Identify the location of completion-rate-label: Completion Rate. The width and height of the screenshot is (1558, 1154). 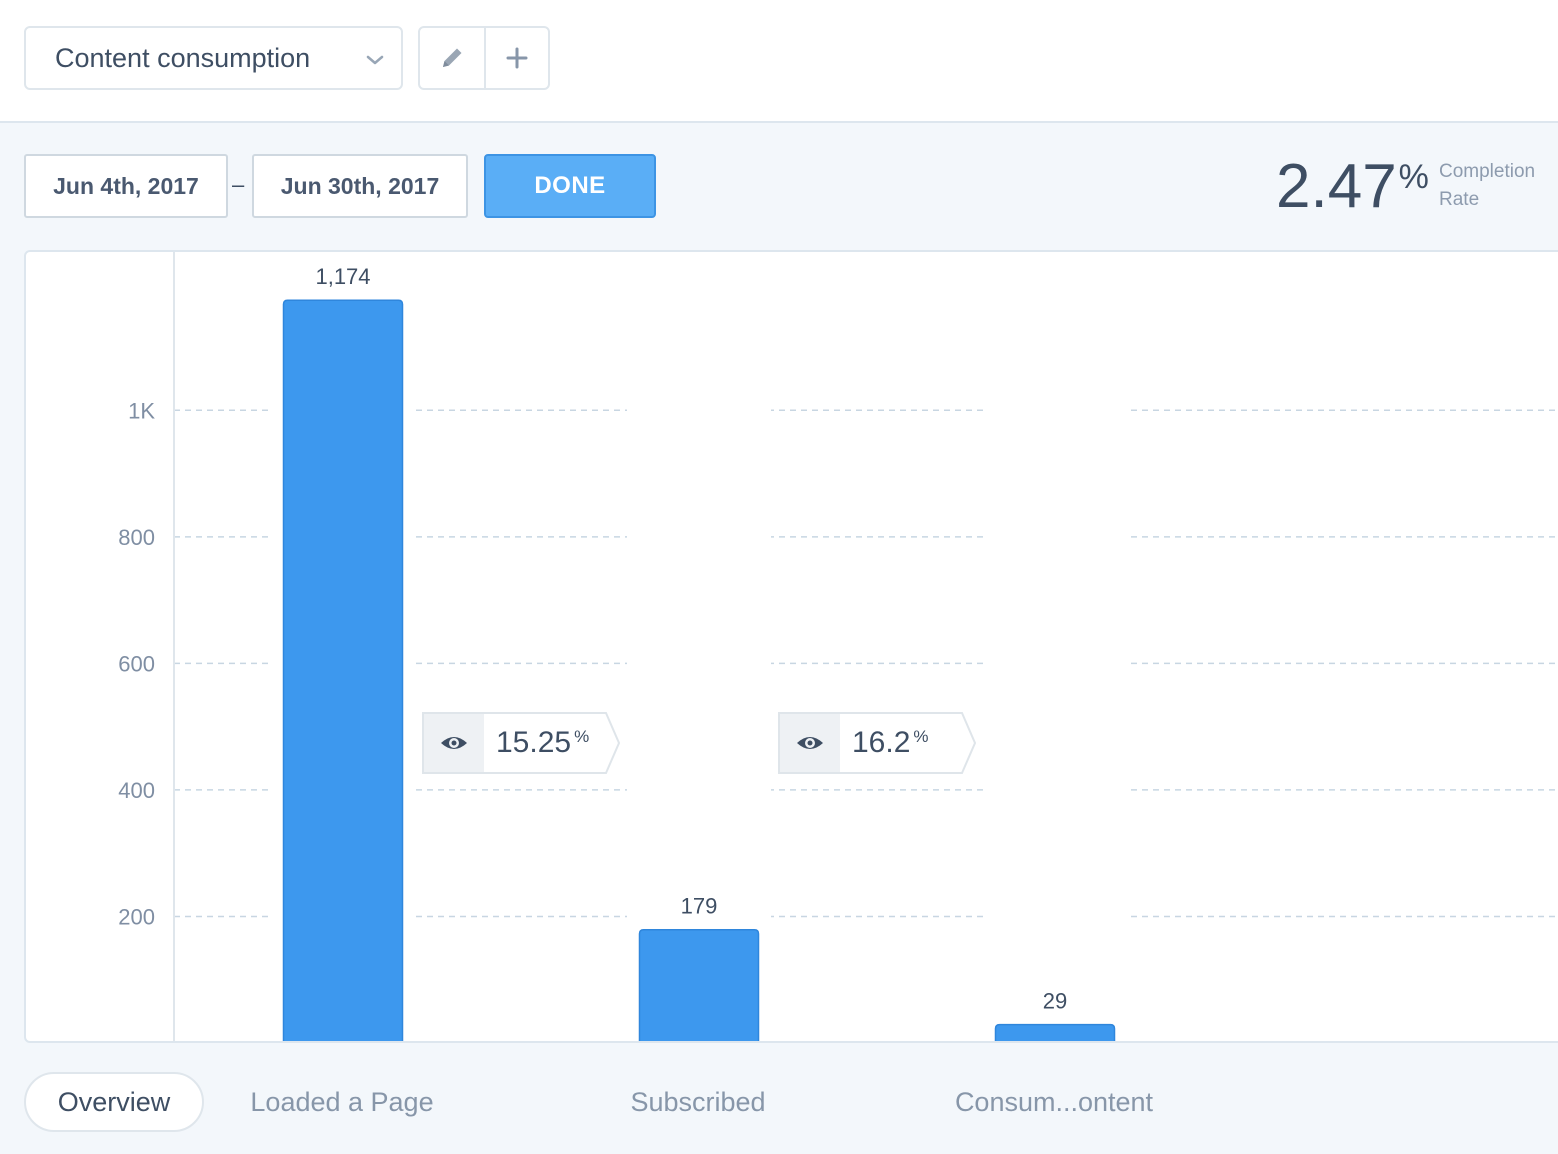
(1487, 185).